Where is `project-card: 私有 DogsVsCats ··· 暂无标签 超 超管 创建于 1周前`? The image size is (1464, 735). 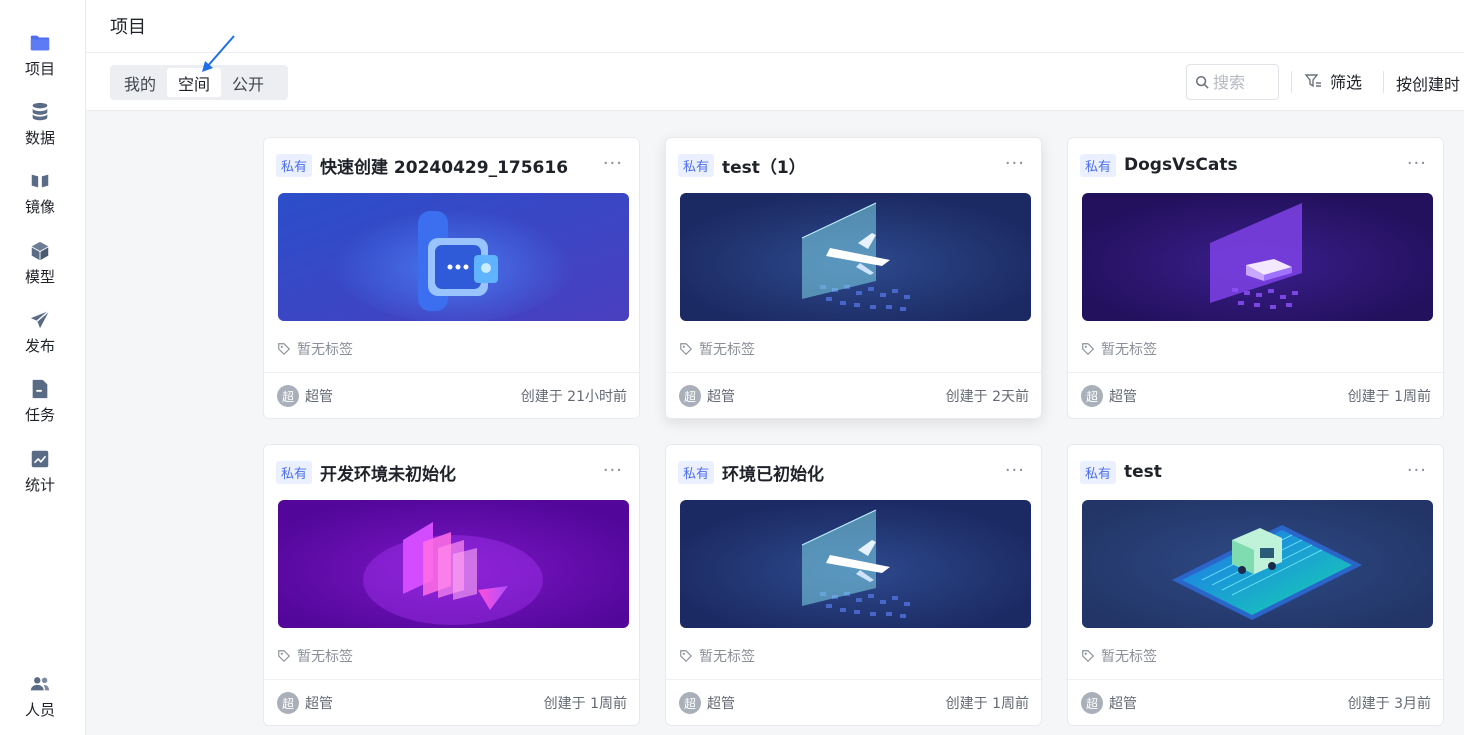 project-card: 私有 DogsVsCats ··· 暂无标签 超 超管 创建于 1周前 is located at coordinates (1255, 278).